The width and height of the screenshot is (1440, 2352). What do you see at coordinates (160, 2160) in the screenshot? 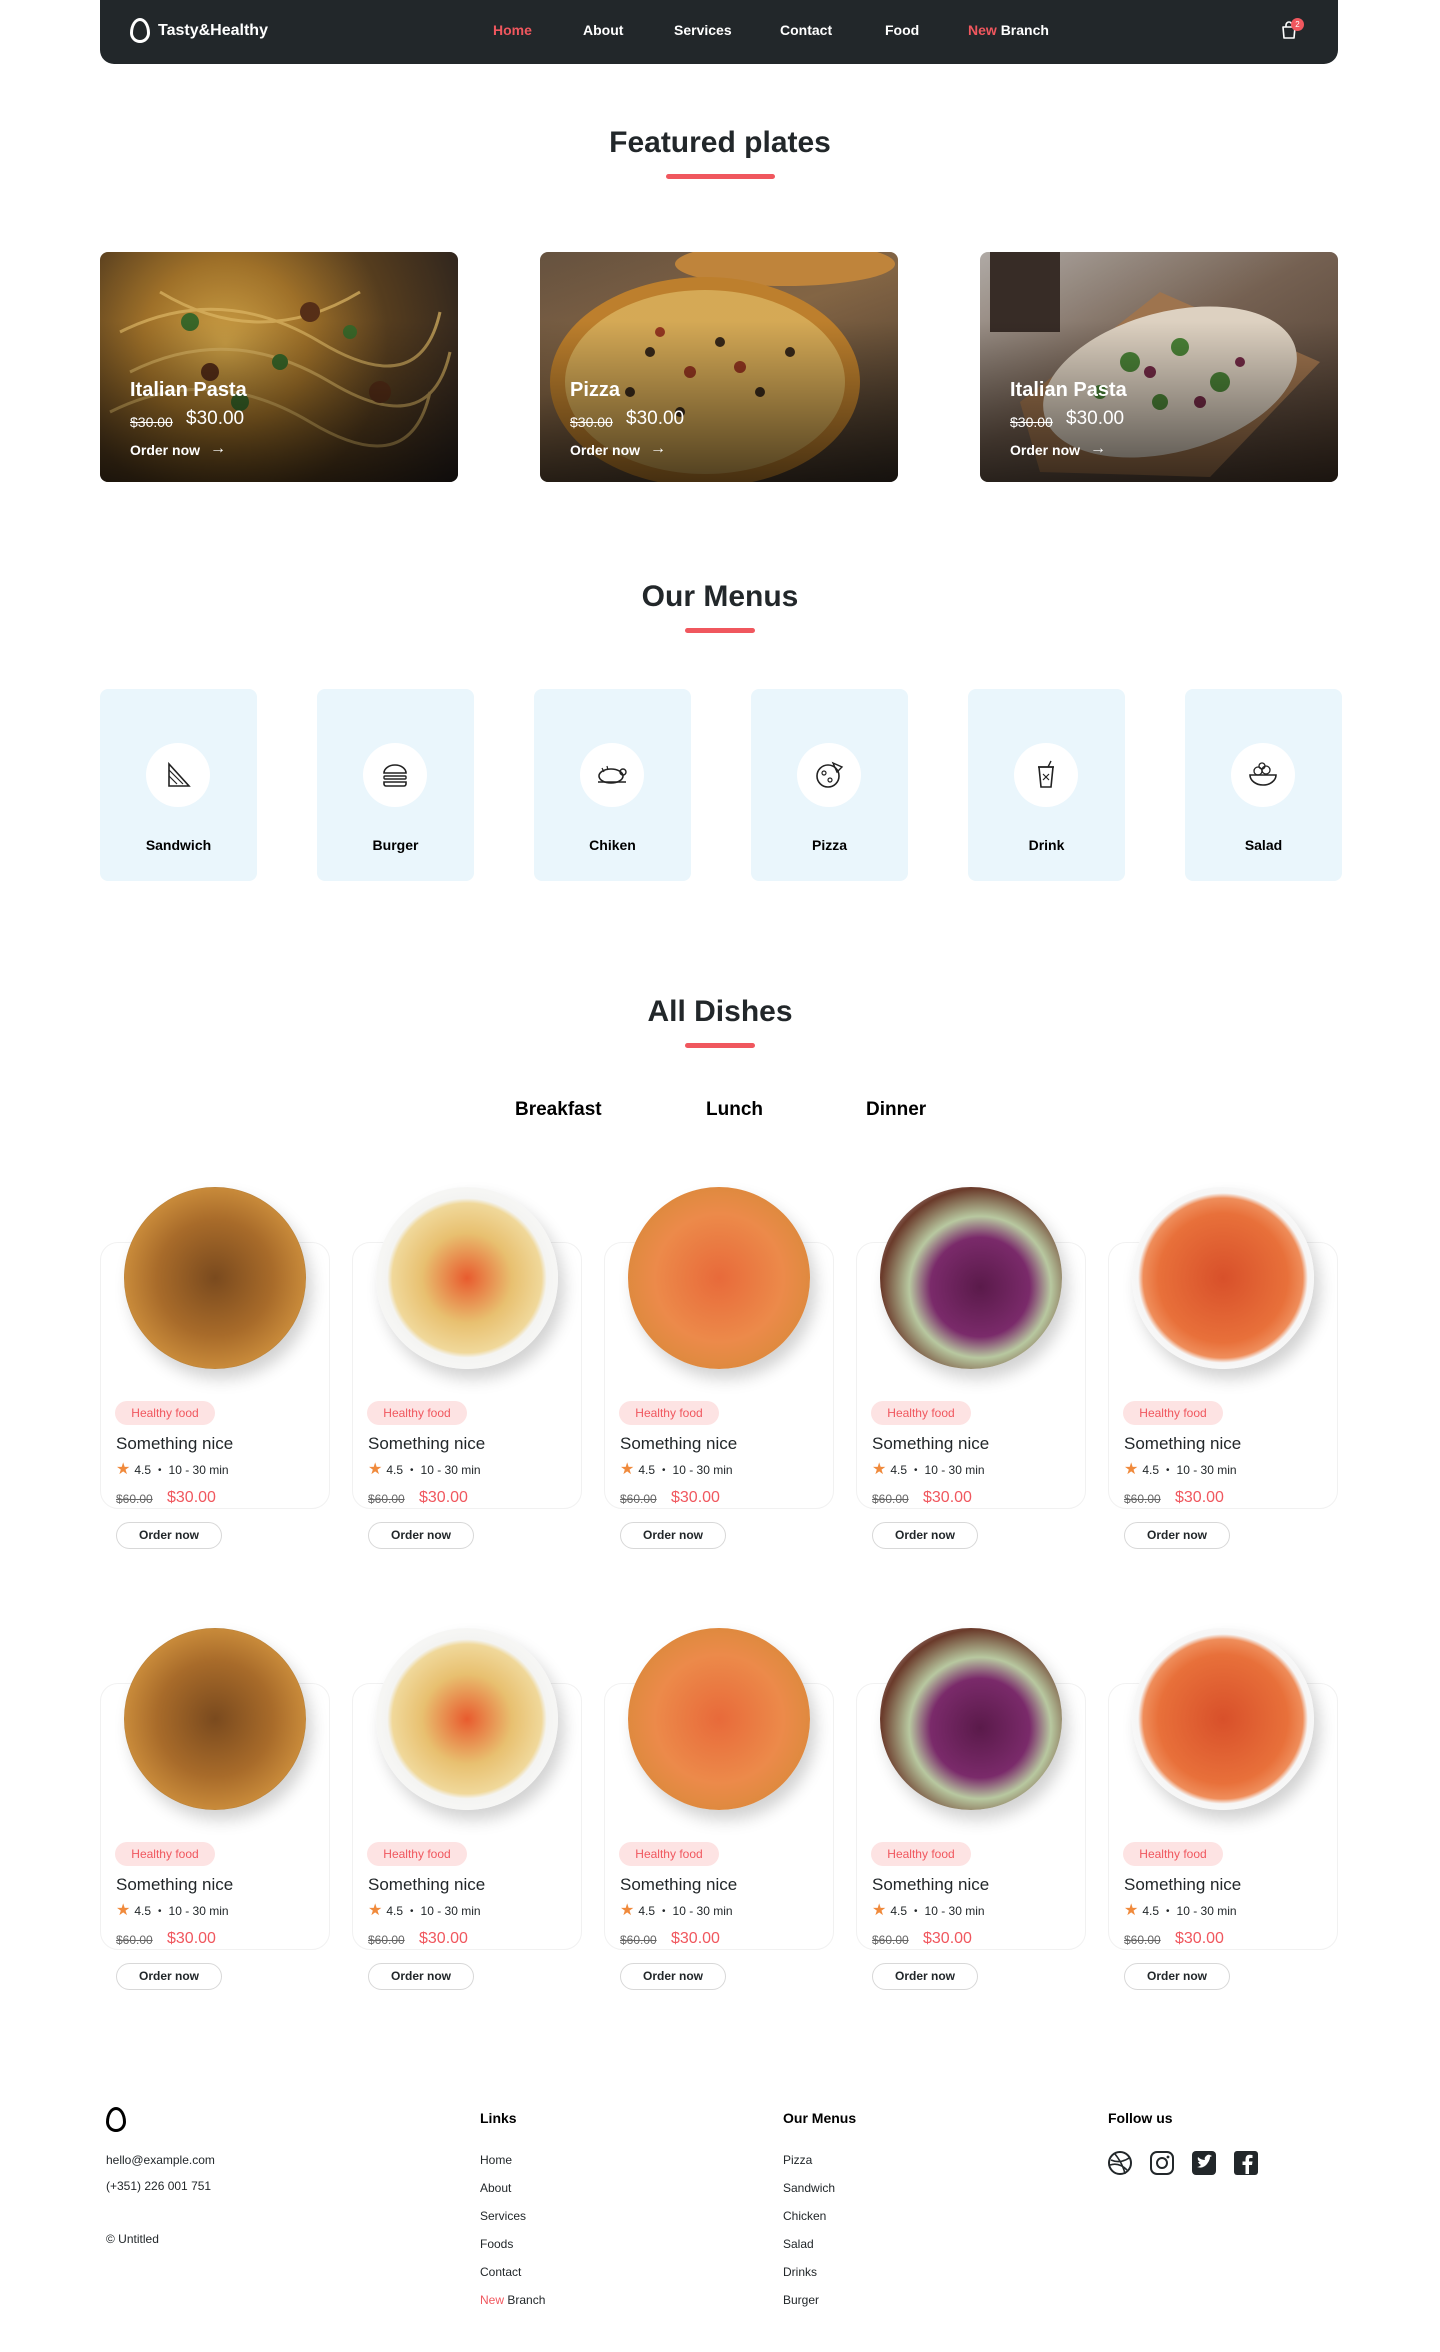
I see `footer-email: hello@example.com` at bounding box center [160, 2160].